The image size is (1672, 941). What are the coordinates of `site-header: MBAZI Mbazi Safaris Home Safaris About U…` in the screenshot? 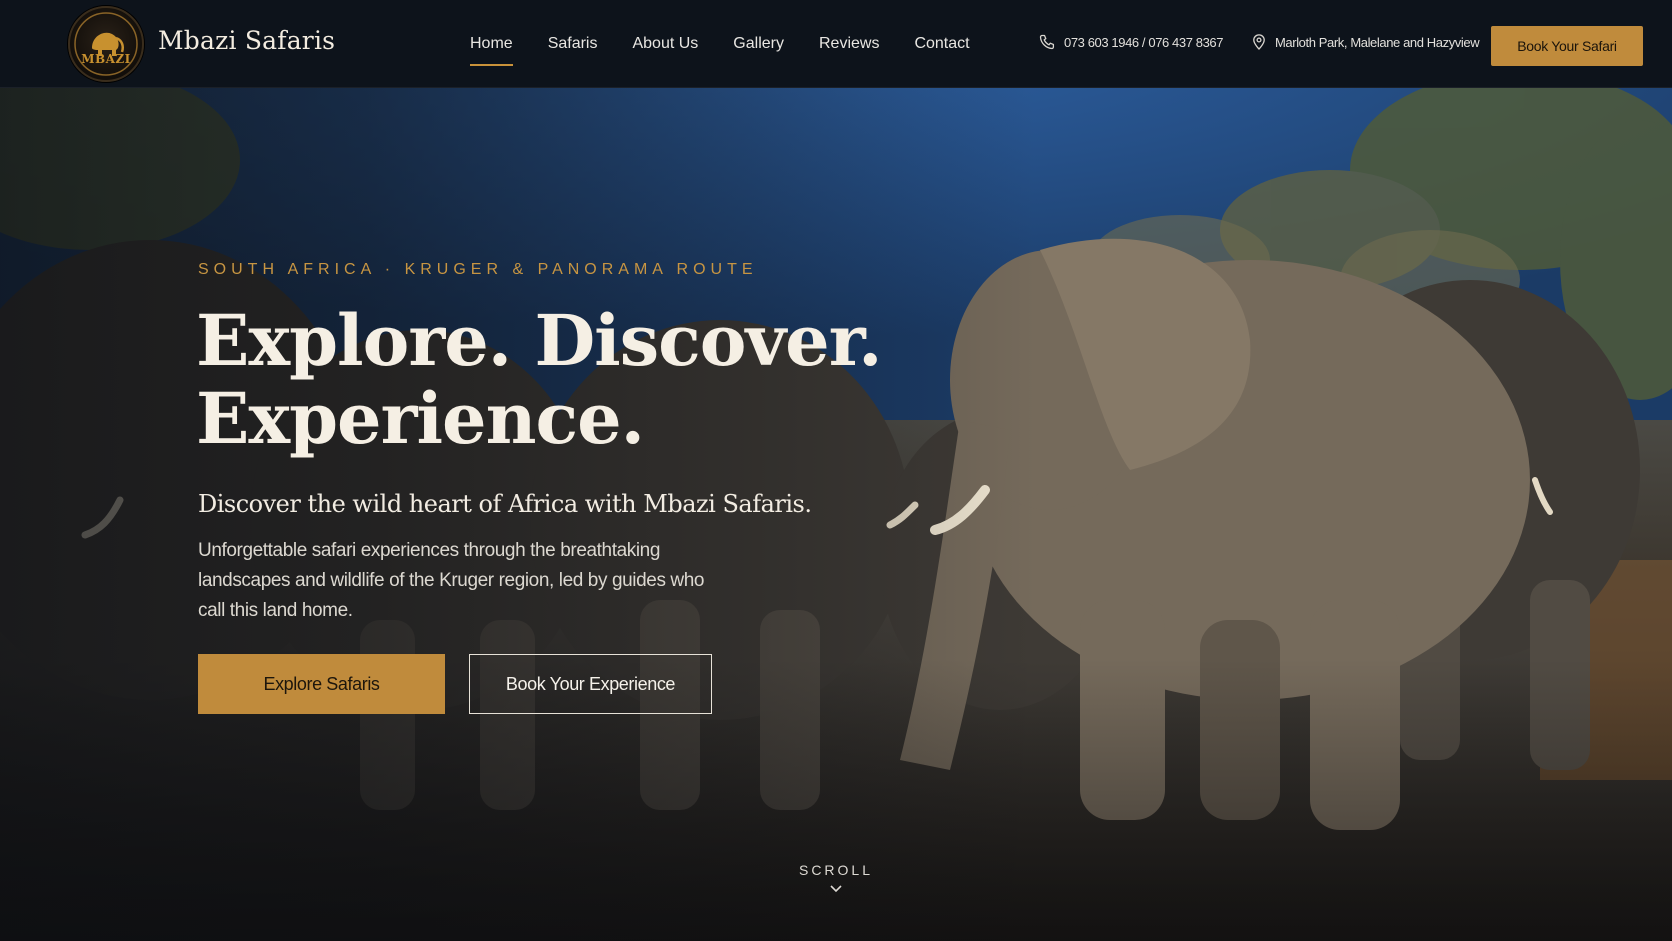 It's located at (836, 44).